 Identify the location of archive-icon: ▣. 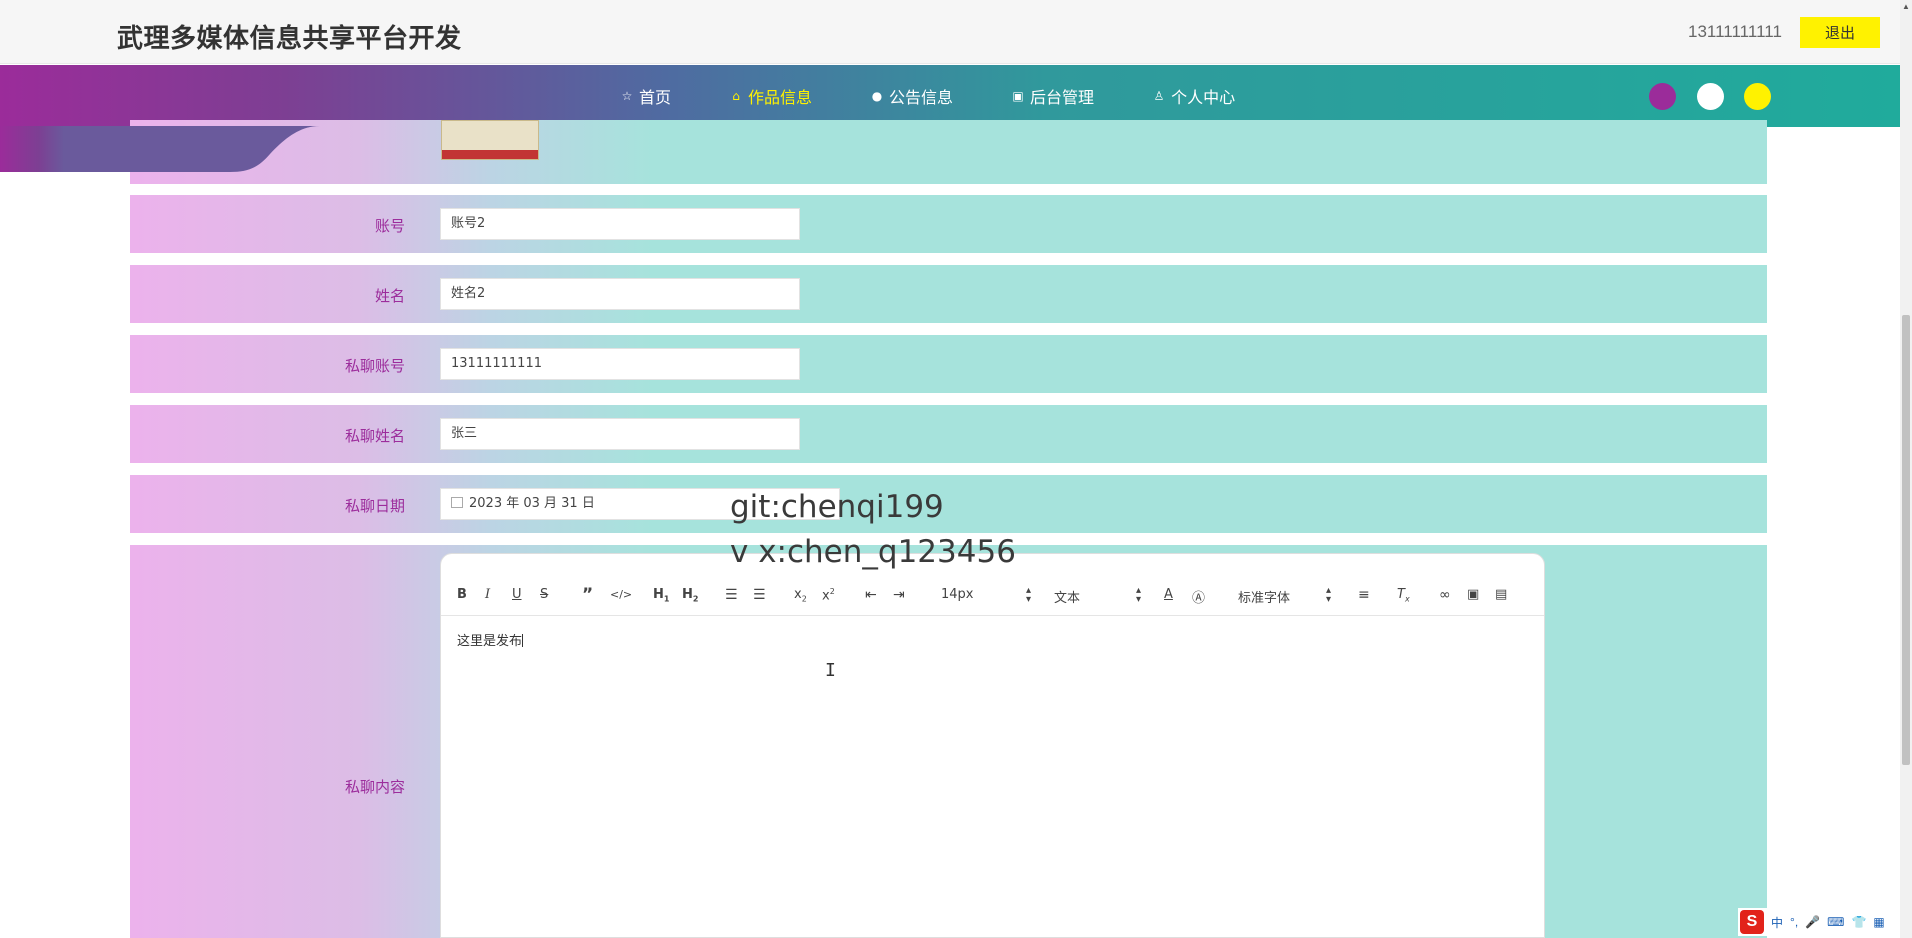
(1018, 96).